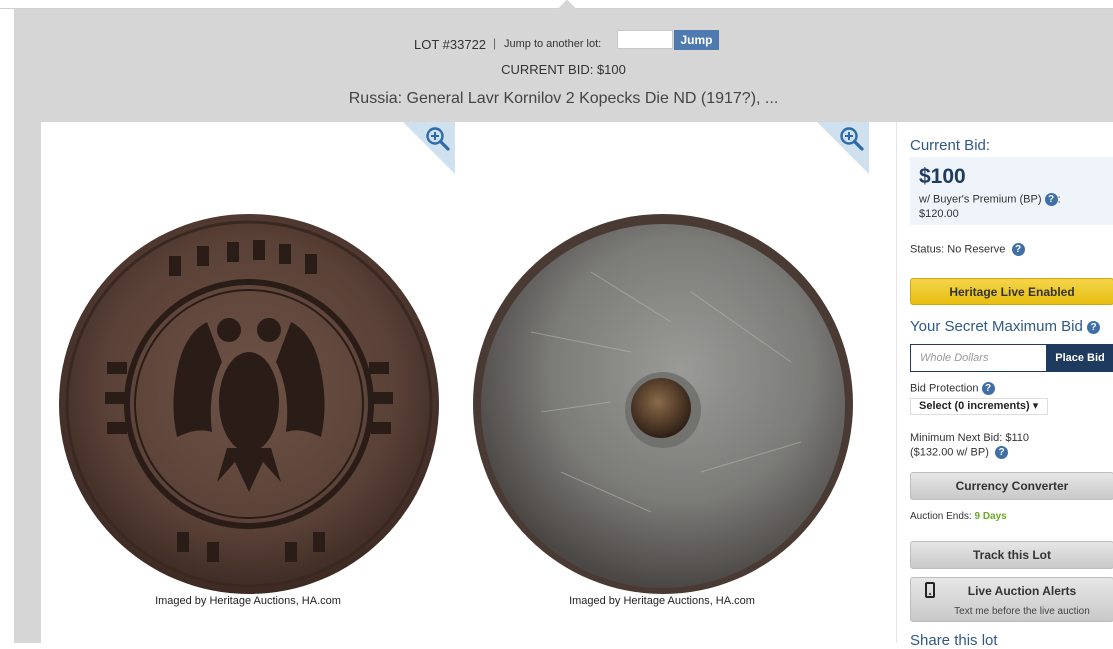 The width and height of the screenshot is (1113, 649). I want to click on minimum-next-bid-bp: ($132.00 w/ BP) ?, so click(959, 452).